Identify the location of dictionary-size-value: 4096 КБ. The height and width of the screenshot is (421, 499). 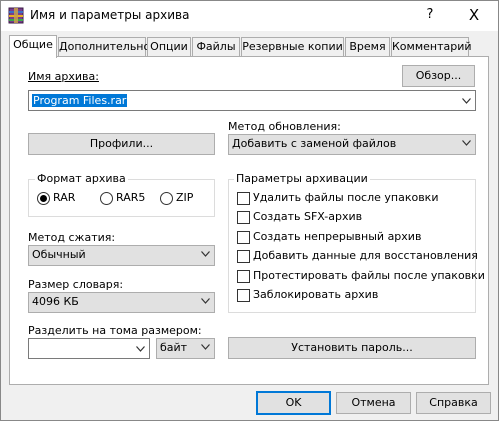
(55, 301).